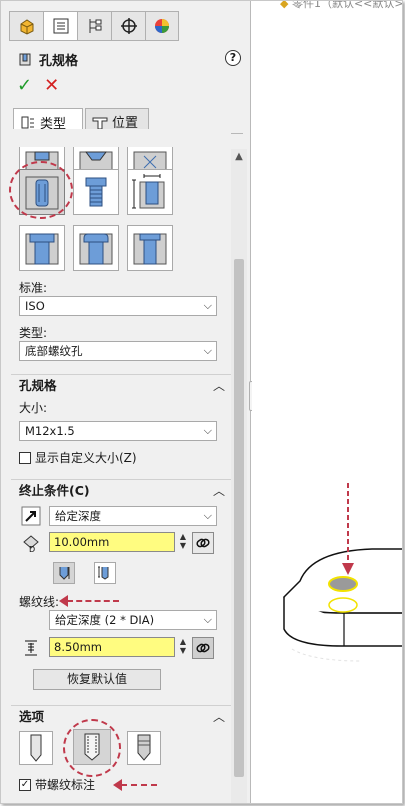 Image resolution: width=405 pixels, height=806 pixels. Describe the element at coordinates (129, 59) in the screenshot. I see `feature-title-row: 孔规格 ?` at that location.